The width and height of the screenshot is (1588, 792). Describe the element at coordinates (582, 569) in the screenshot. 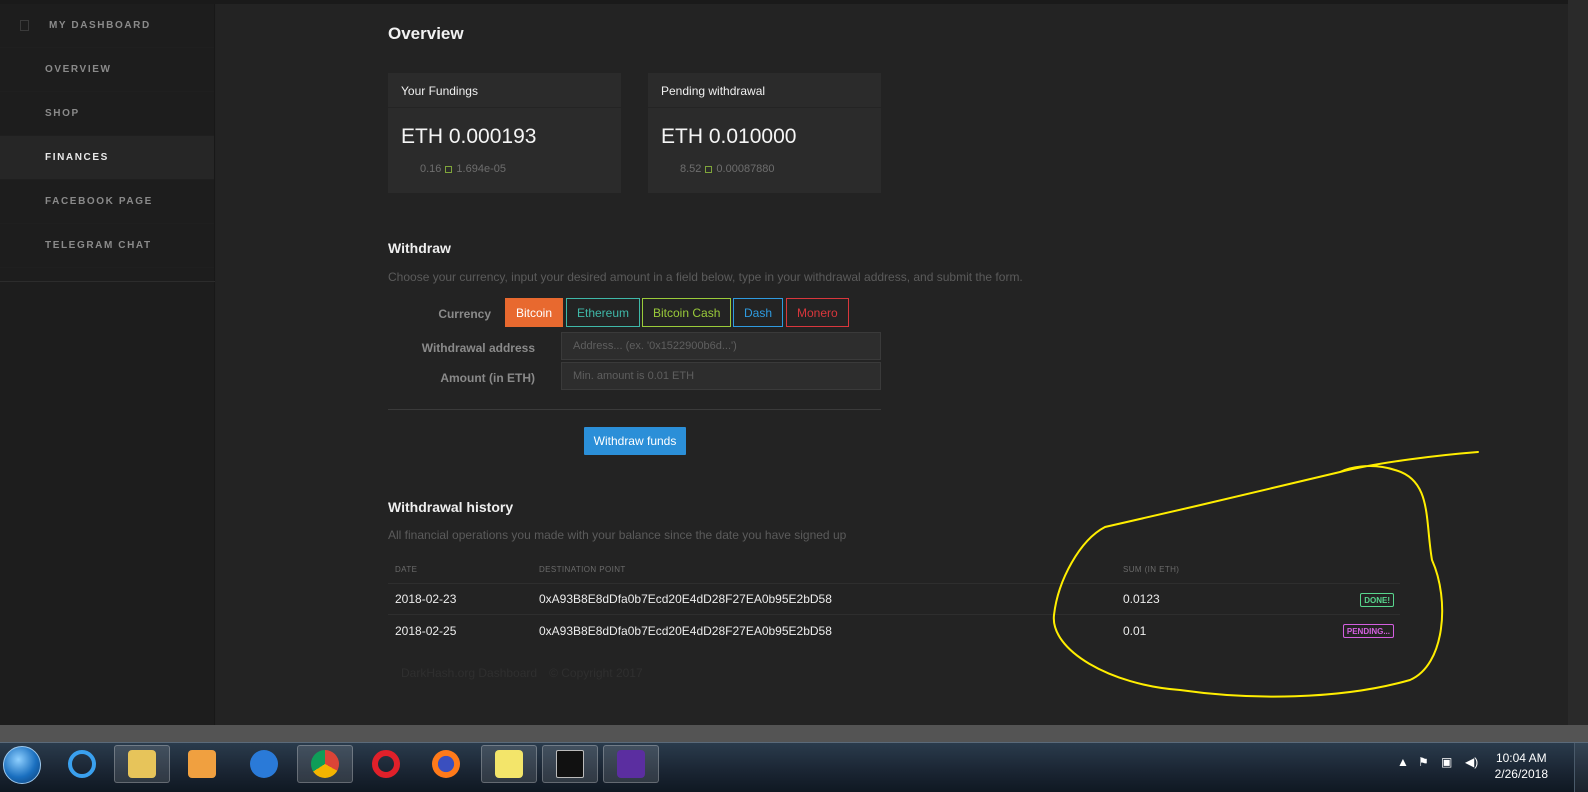

I see `column-header-destination: DESTINATION POINT` at that location.